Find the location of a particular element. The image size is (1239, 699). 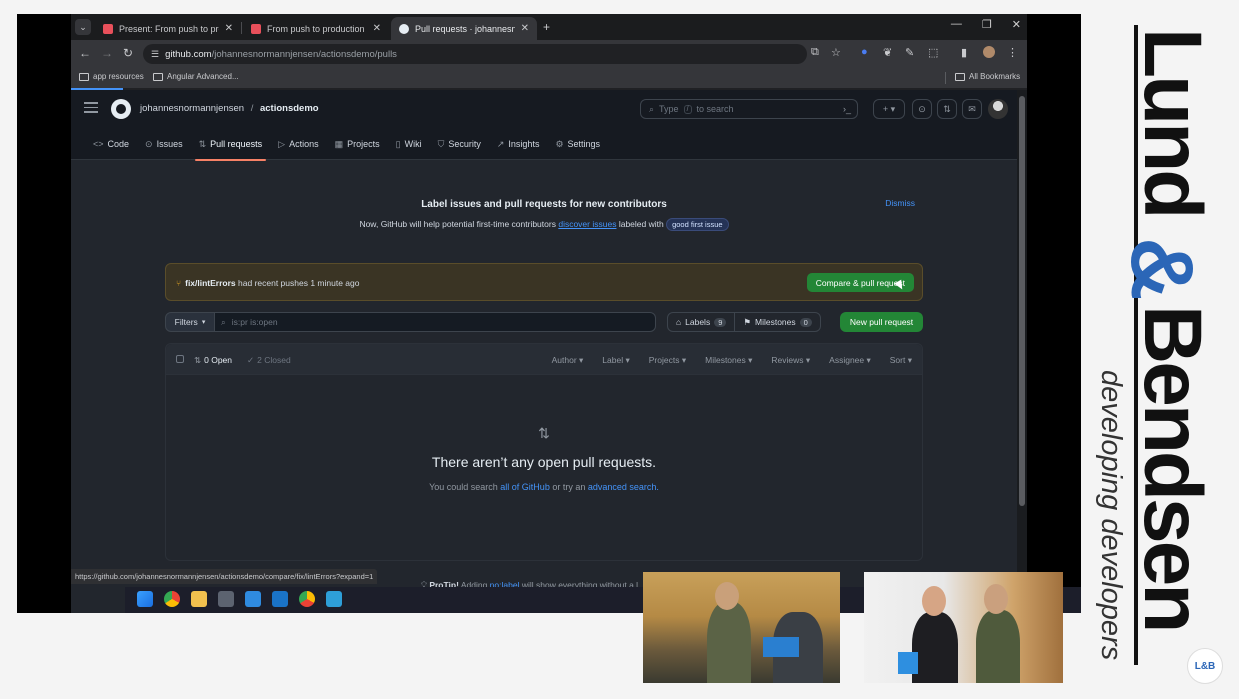

filters-label: Filters is located at coordinates (186, 322).